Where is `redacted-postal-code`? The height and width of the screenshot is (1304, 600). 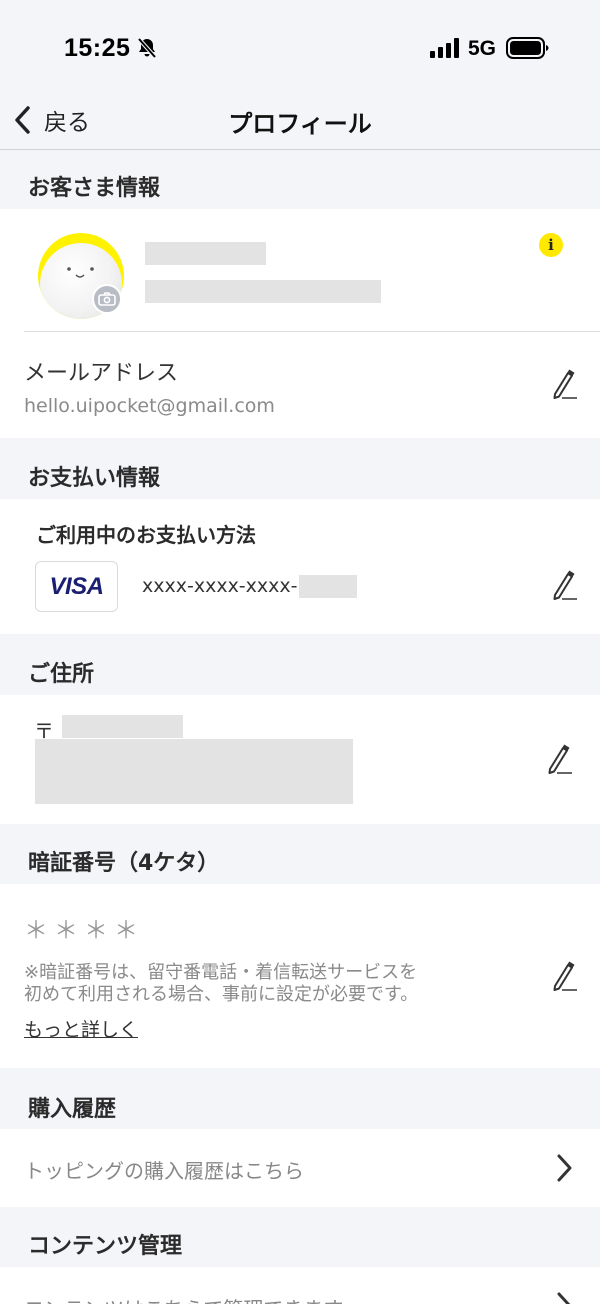 redacted-postal-code is located at coordinates (122, 726).